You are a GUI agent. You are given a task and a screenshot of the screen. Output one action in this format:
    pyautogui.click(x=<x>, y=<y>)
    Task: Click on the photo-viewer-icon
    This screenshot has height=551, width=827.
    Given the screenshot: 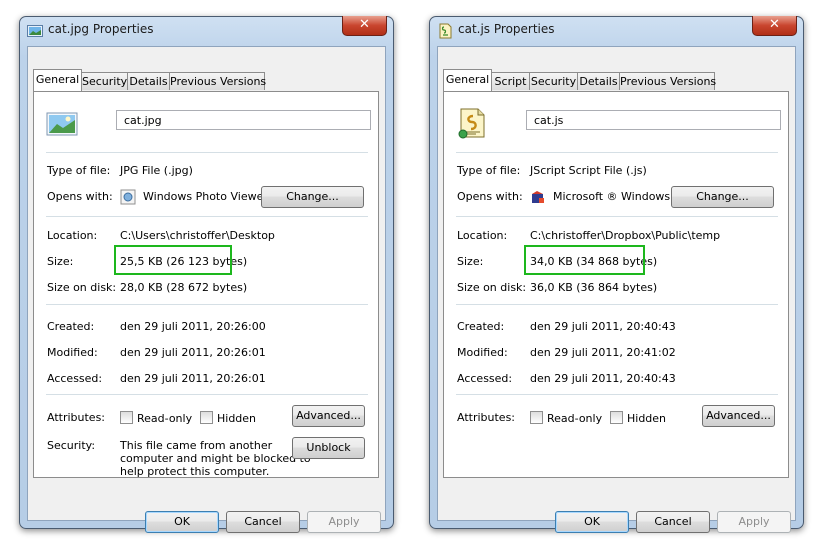 What is the action you would take?
    pyautogui.click(x=128, y=197)
    